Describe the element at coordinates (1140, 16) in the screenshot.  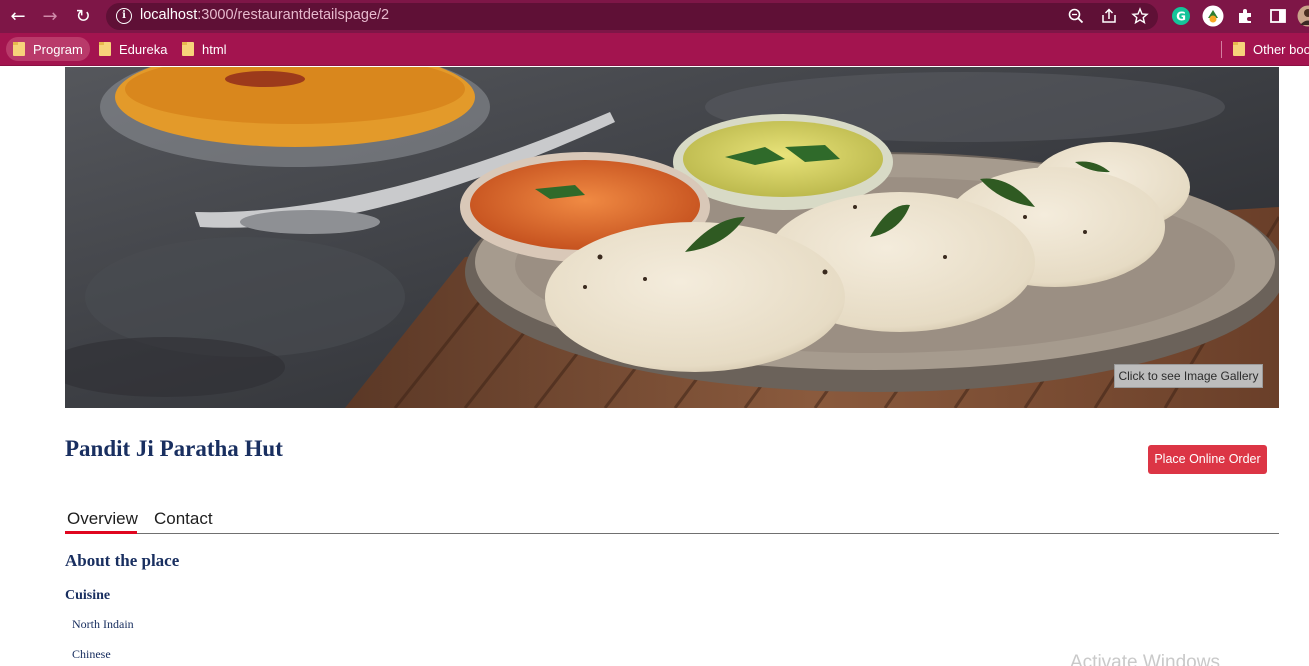
I see `bookmark-star-icon` at that location.